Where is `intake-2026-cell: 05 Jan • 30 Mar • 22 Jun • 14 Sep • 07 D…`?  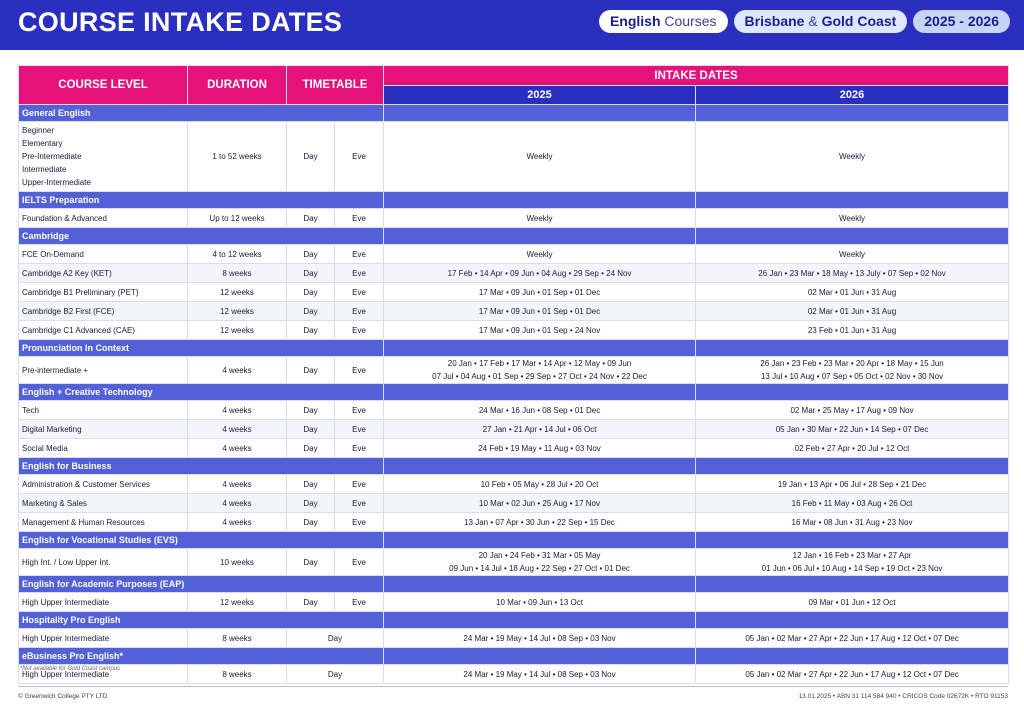
intake-2026-cell: 05 Jan • 30 Mar • 22 Jun • 14 Sep • 07 D… is located at coordinates (852, 429).